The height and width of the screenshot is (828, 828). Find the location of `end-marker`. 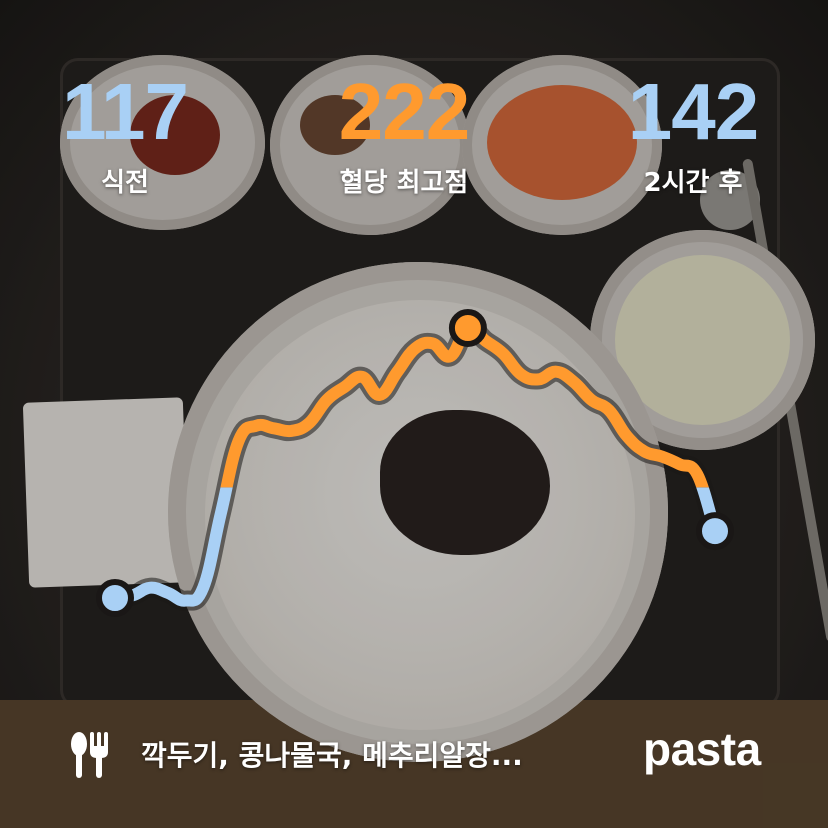

end-marker is located at coordinates (715, 531).